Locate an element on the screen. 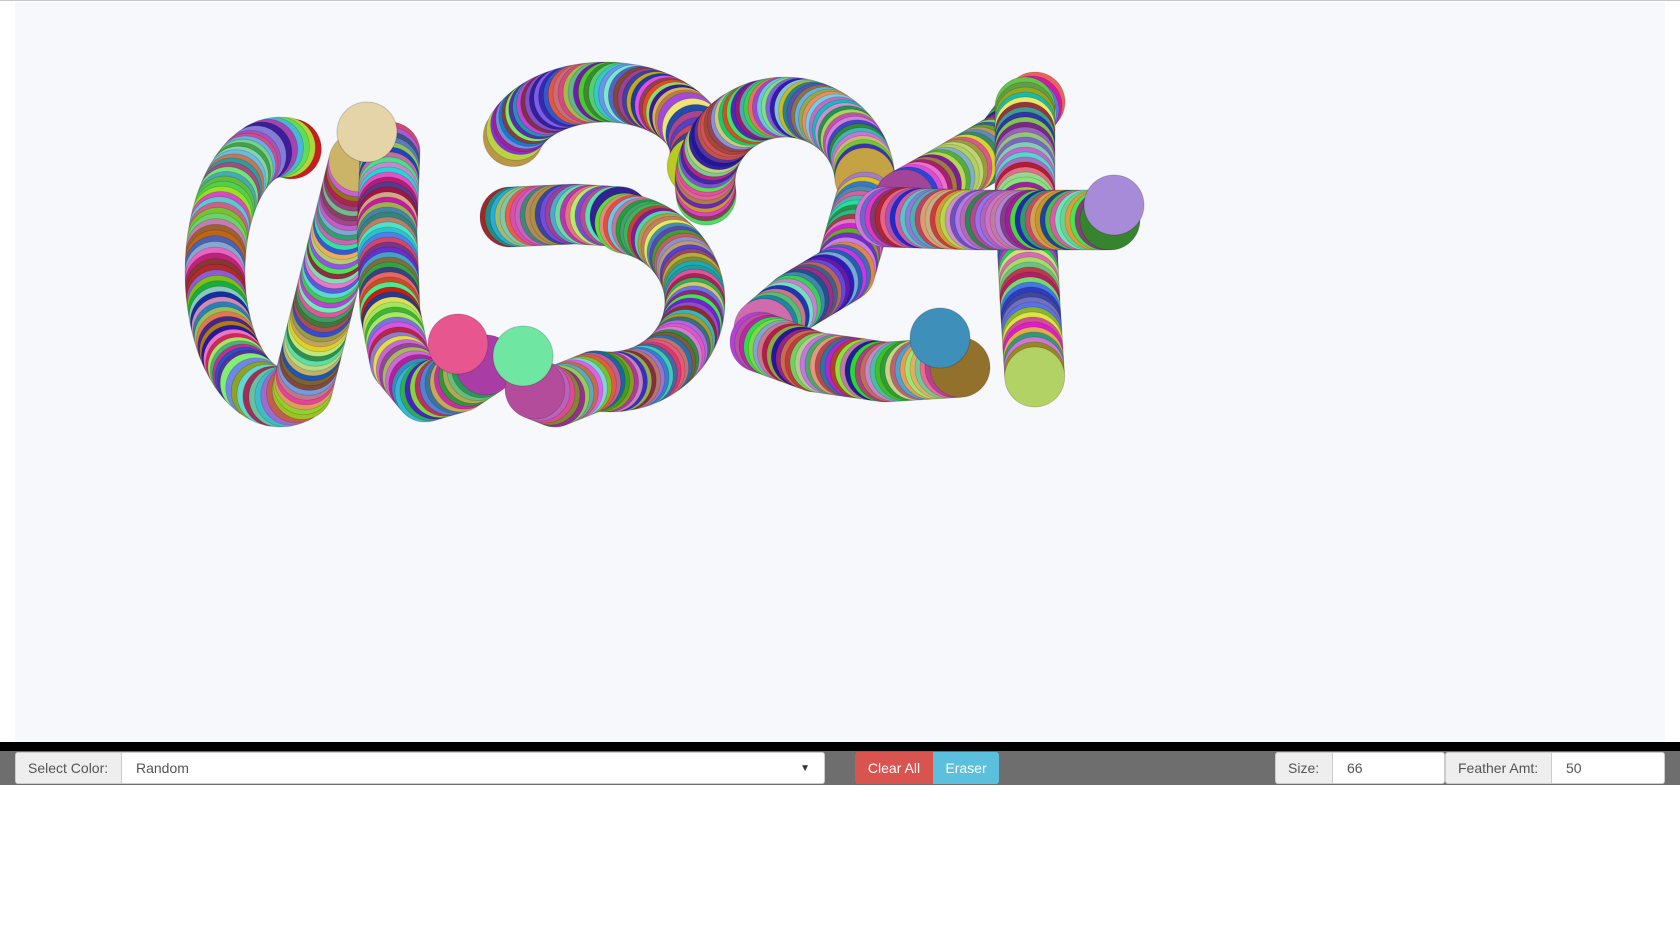 The height and width of the screenshot is (939, 1680). action-buttons: Clear All Eraser is located at coordinates (927, 768).